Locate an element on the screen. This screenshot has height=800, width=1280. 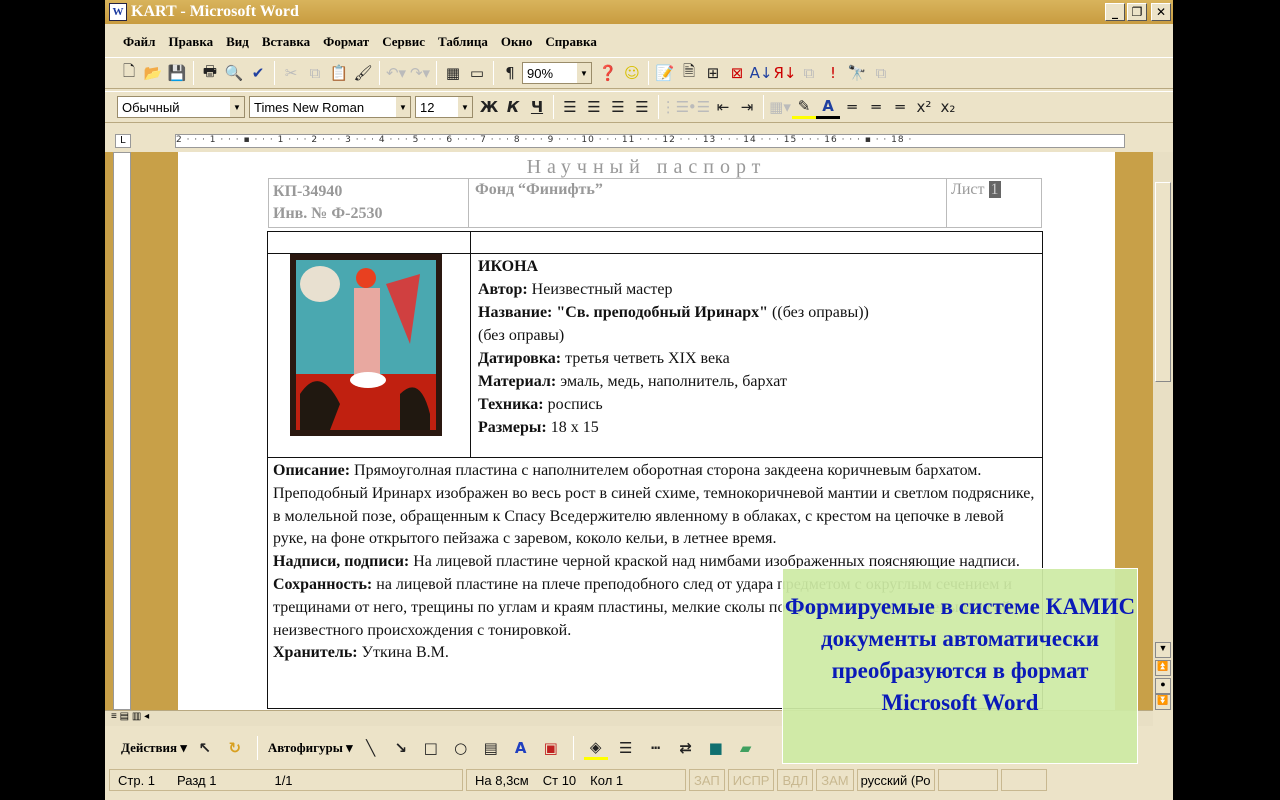
office-assistant-icon: ☺ is located at coordinates (632, 73).